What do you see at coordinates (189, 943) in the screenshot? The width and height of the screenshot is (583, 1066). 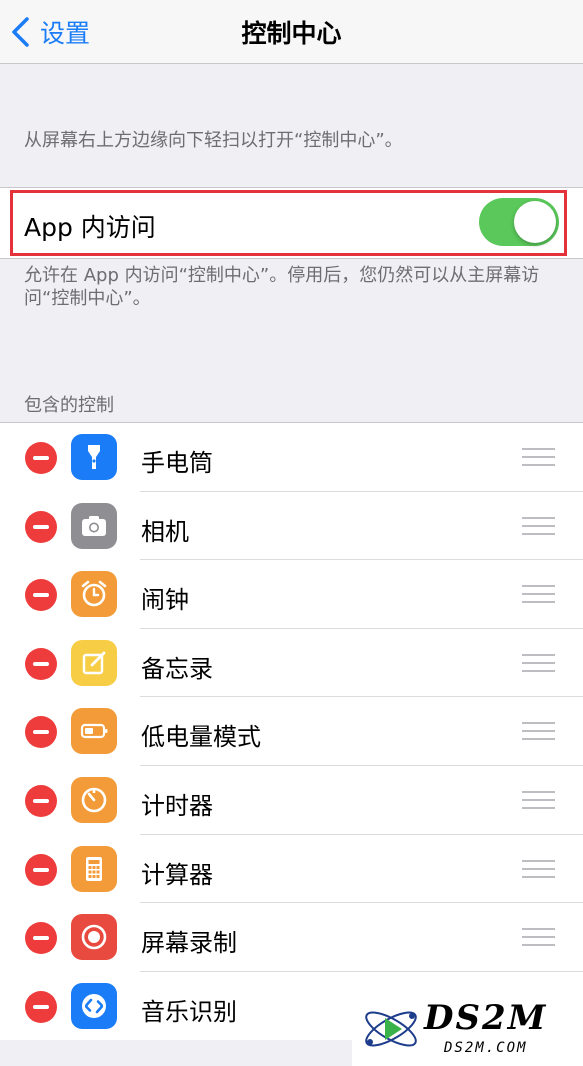 I see `list-item-label: 屏幕录制` at bounding box center [189, 943].